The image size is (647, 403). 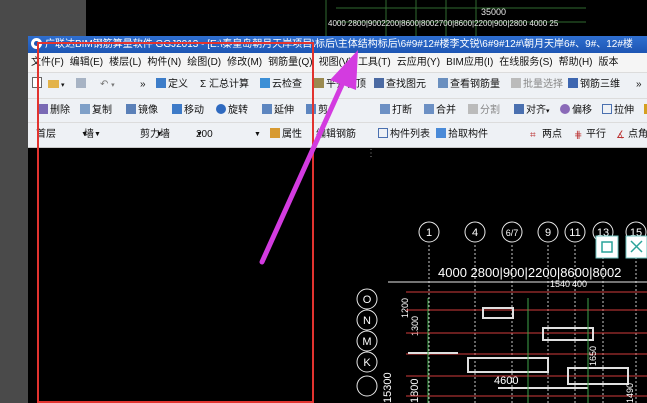 What do you see at coordinates (14, 219) in the screenshot?
I see `left-gray-panel` at bounding box center [14, 219].